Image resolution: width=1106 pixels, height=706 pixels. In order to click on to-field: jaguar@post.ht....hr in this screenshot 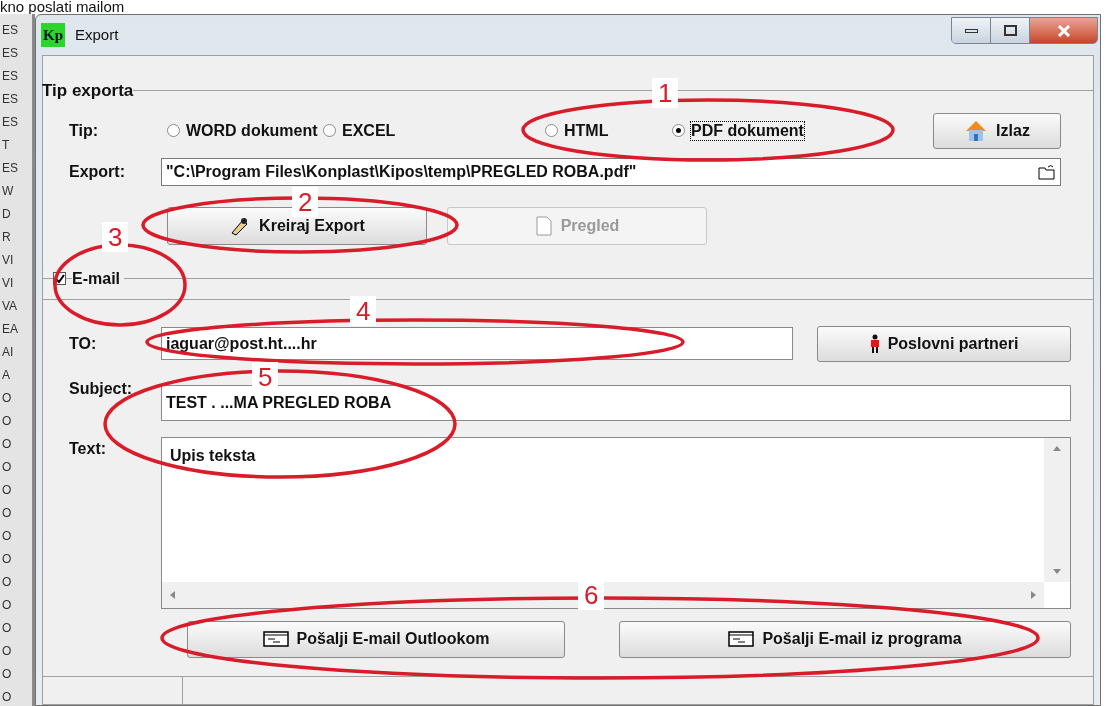, I will do `click(477, 343)`.